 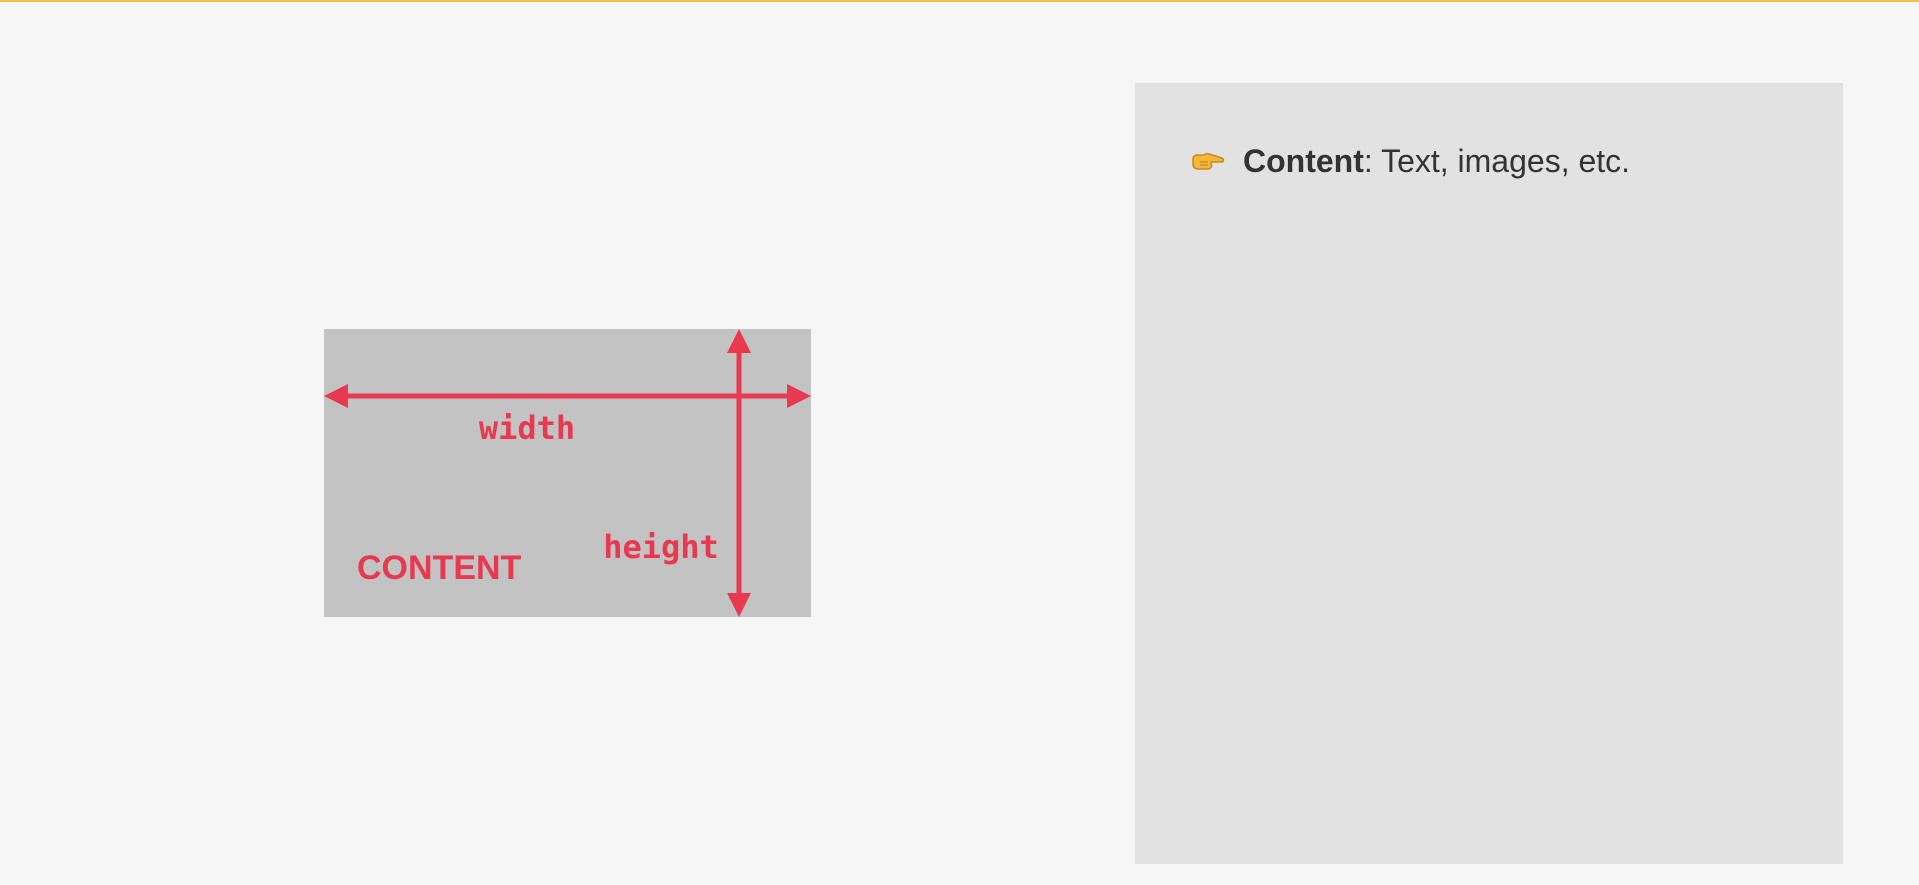 What do you see at coordinates (739, 605) in the screenshot?
I see `height-arrow-bottom-head` at bounding box center [739, 605].